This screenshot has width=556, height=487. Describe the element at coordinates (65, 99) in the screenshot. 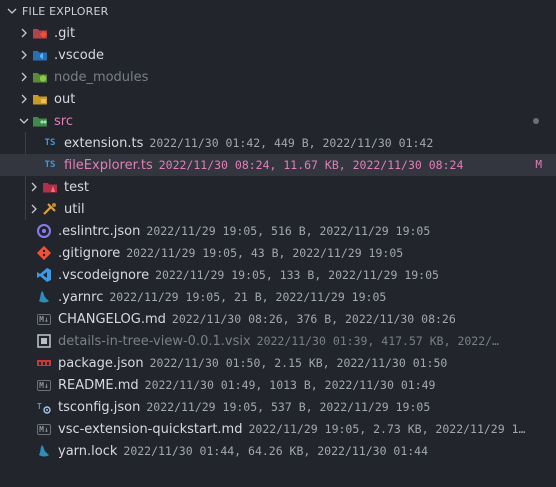

I see `tree-item-label: out` at that location.